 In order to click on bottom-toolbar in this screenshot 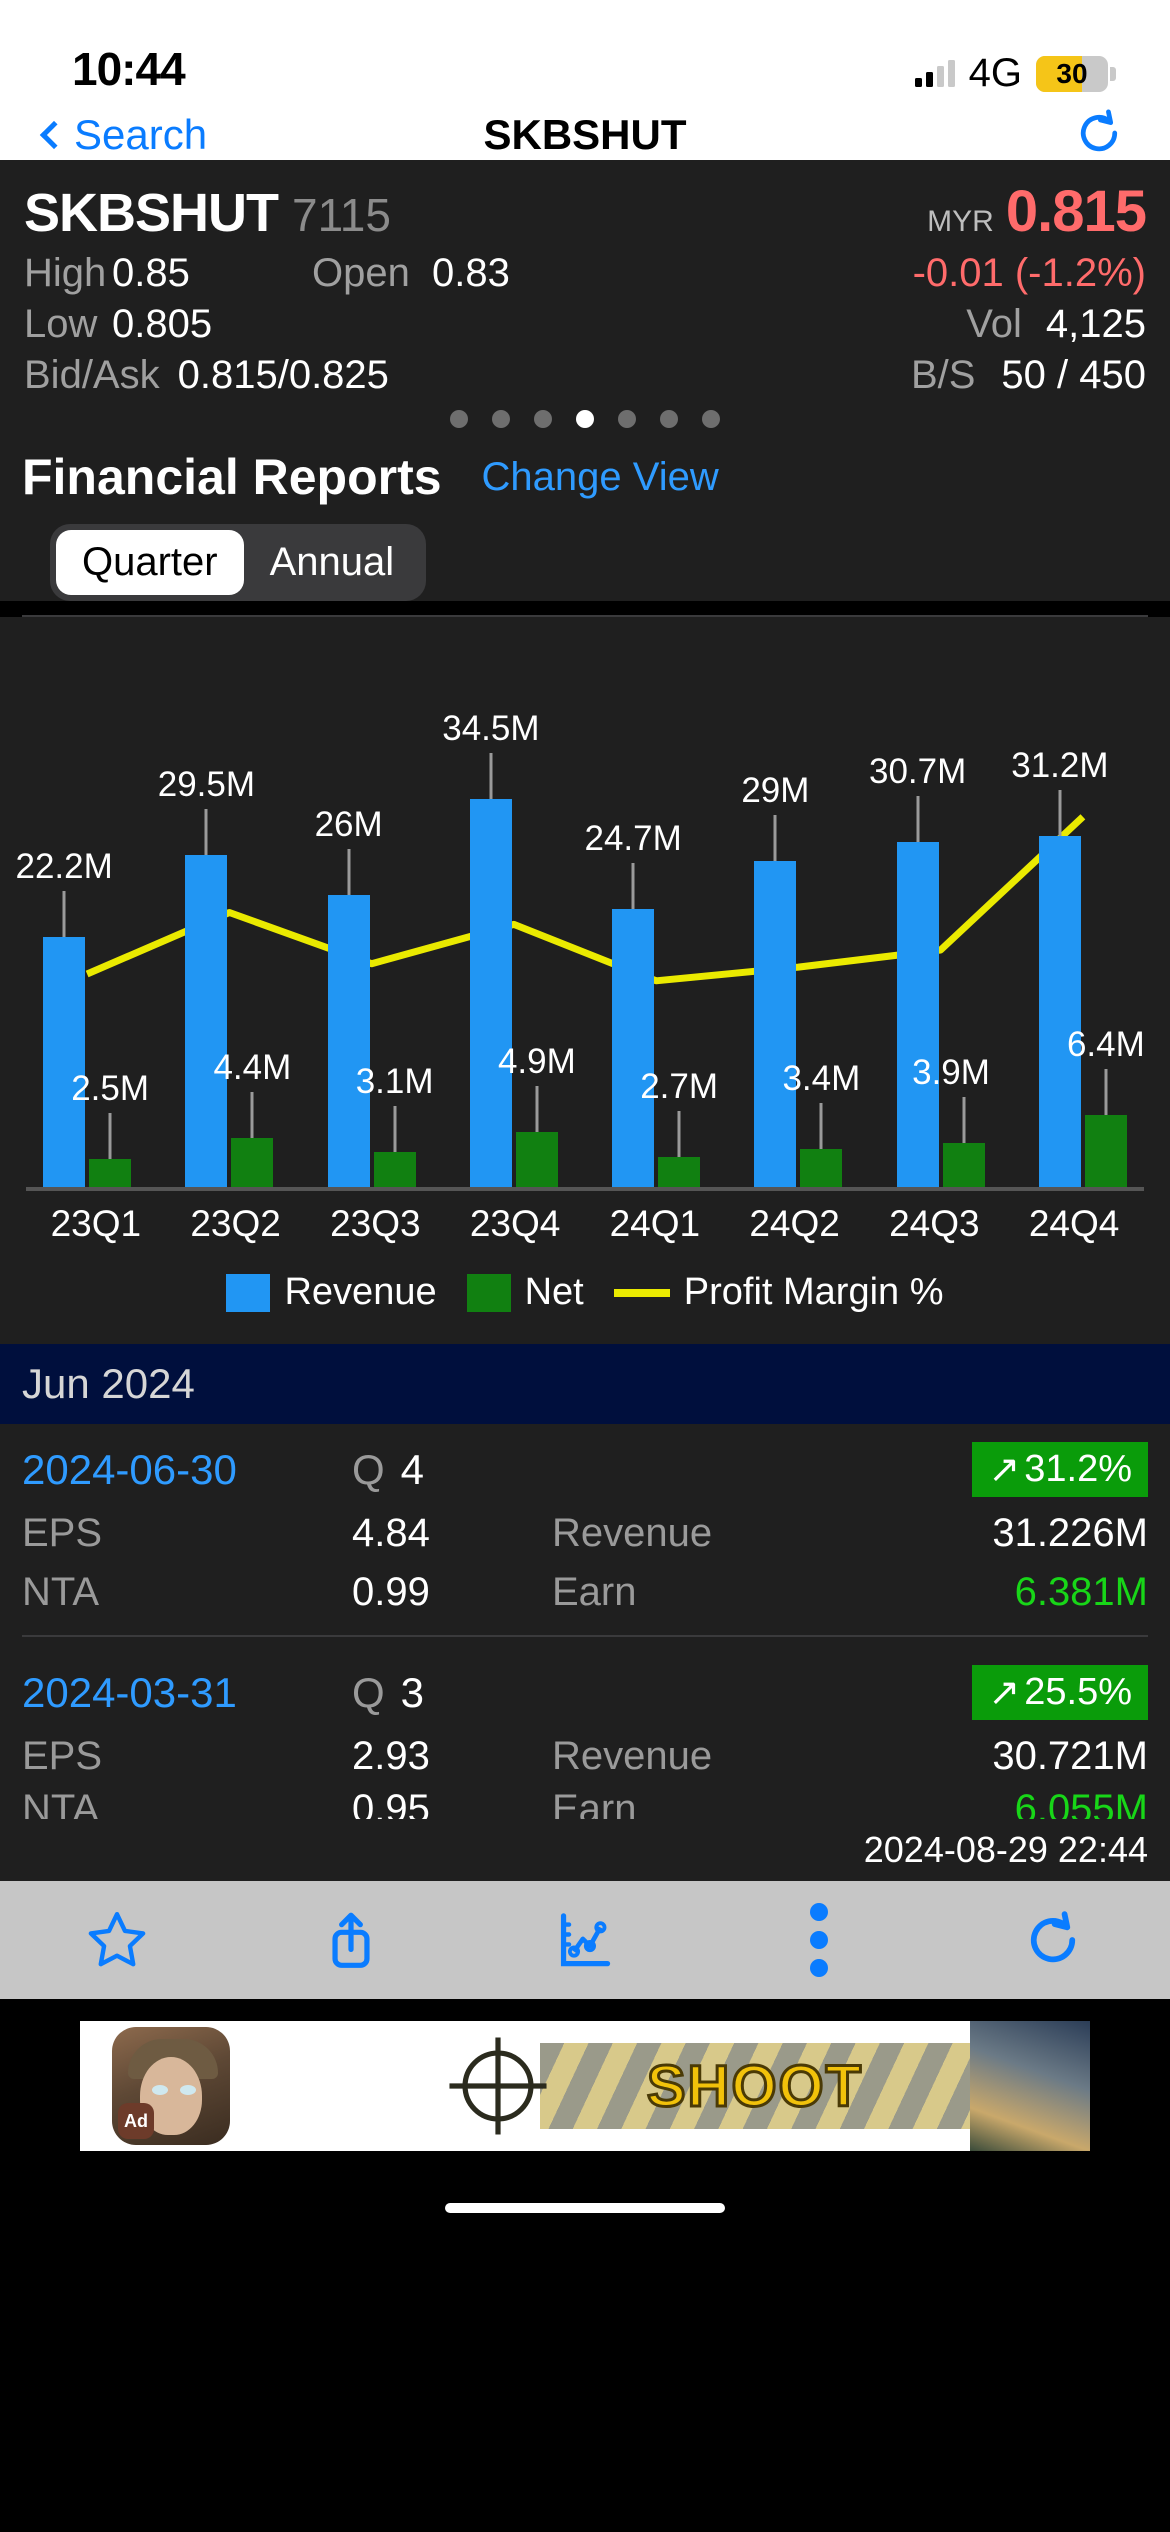, I will do `click(585, 1940)`.